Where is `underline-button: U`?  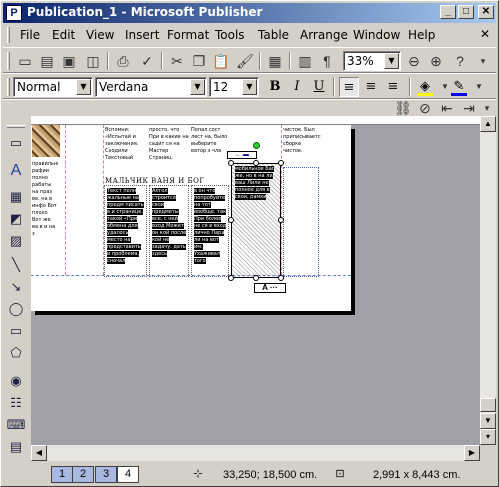 underline-button: U is located at coordinates (319, 87).